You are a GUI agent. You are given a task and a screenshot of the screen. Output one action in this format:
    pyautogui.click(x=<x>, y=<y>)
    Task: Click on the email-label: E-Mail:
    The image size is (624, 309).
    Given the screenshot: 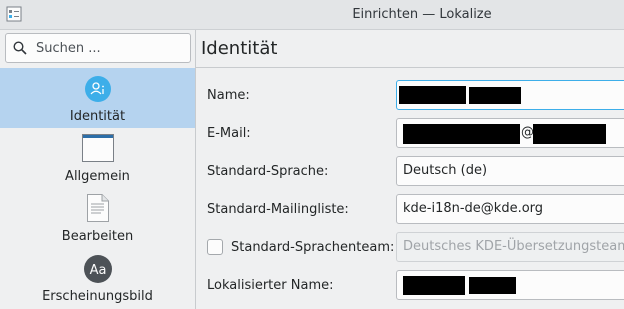 What is the action you would take?
    pyautogui.click(x=229, y=133)
    